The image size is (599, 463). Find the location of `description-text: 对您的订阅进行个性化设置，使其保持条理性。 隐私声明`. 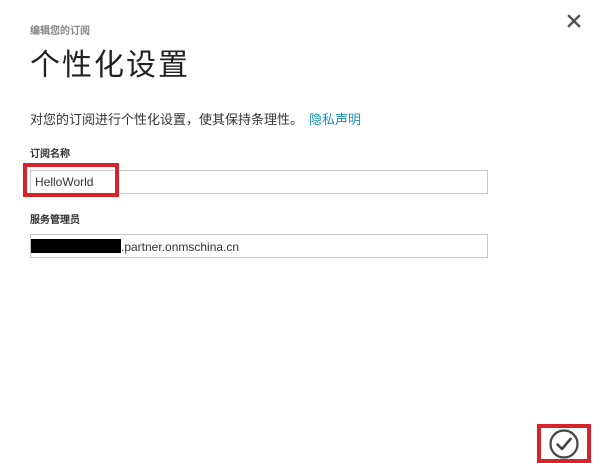

description-text: 对您的订阅进行个性化设置，使其保持条理性。 隐私声明 is located at coordinates (195, 121).